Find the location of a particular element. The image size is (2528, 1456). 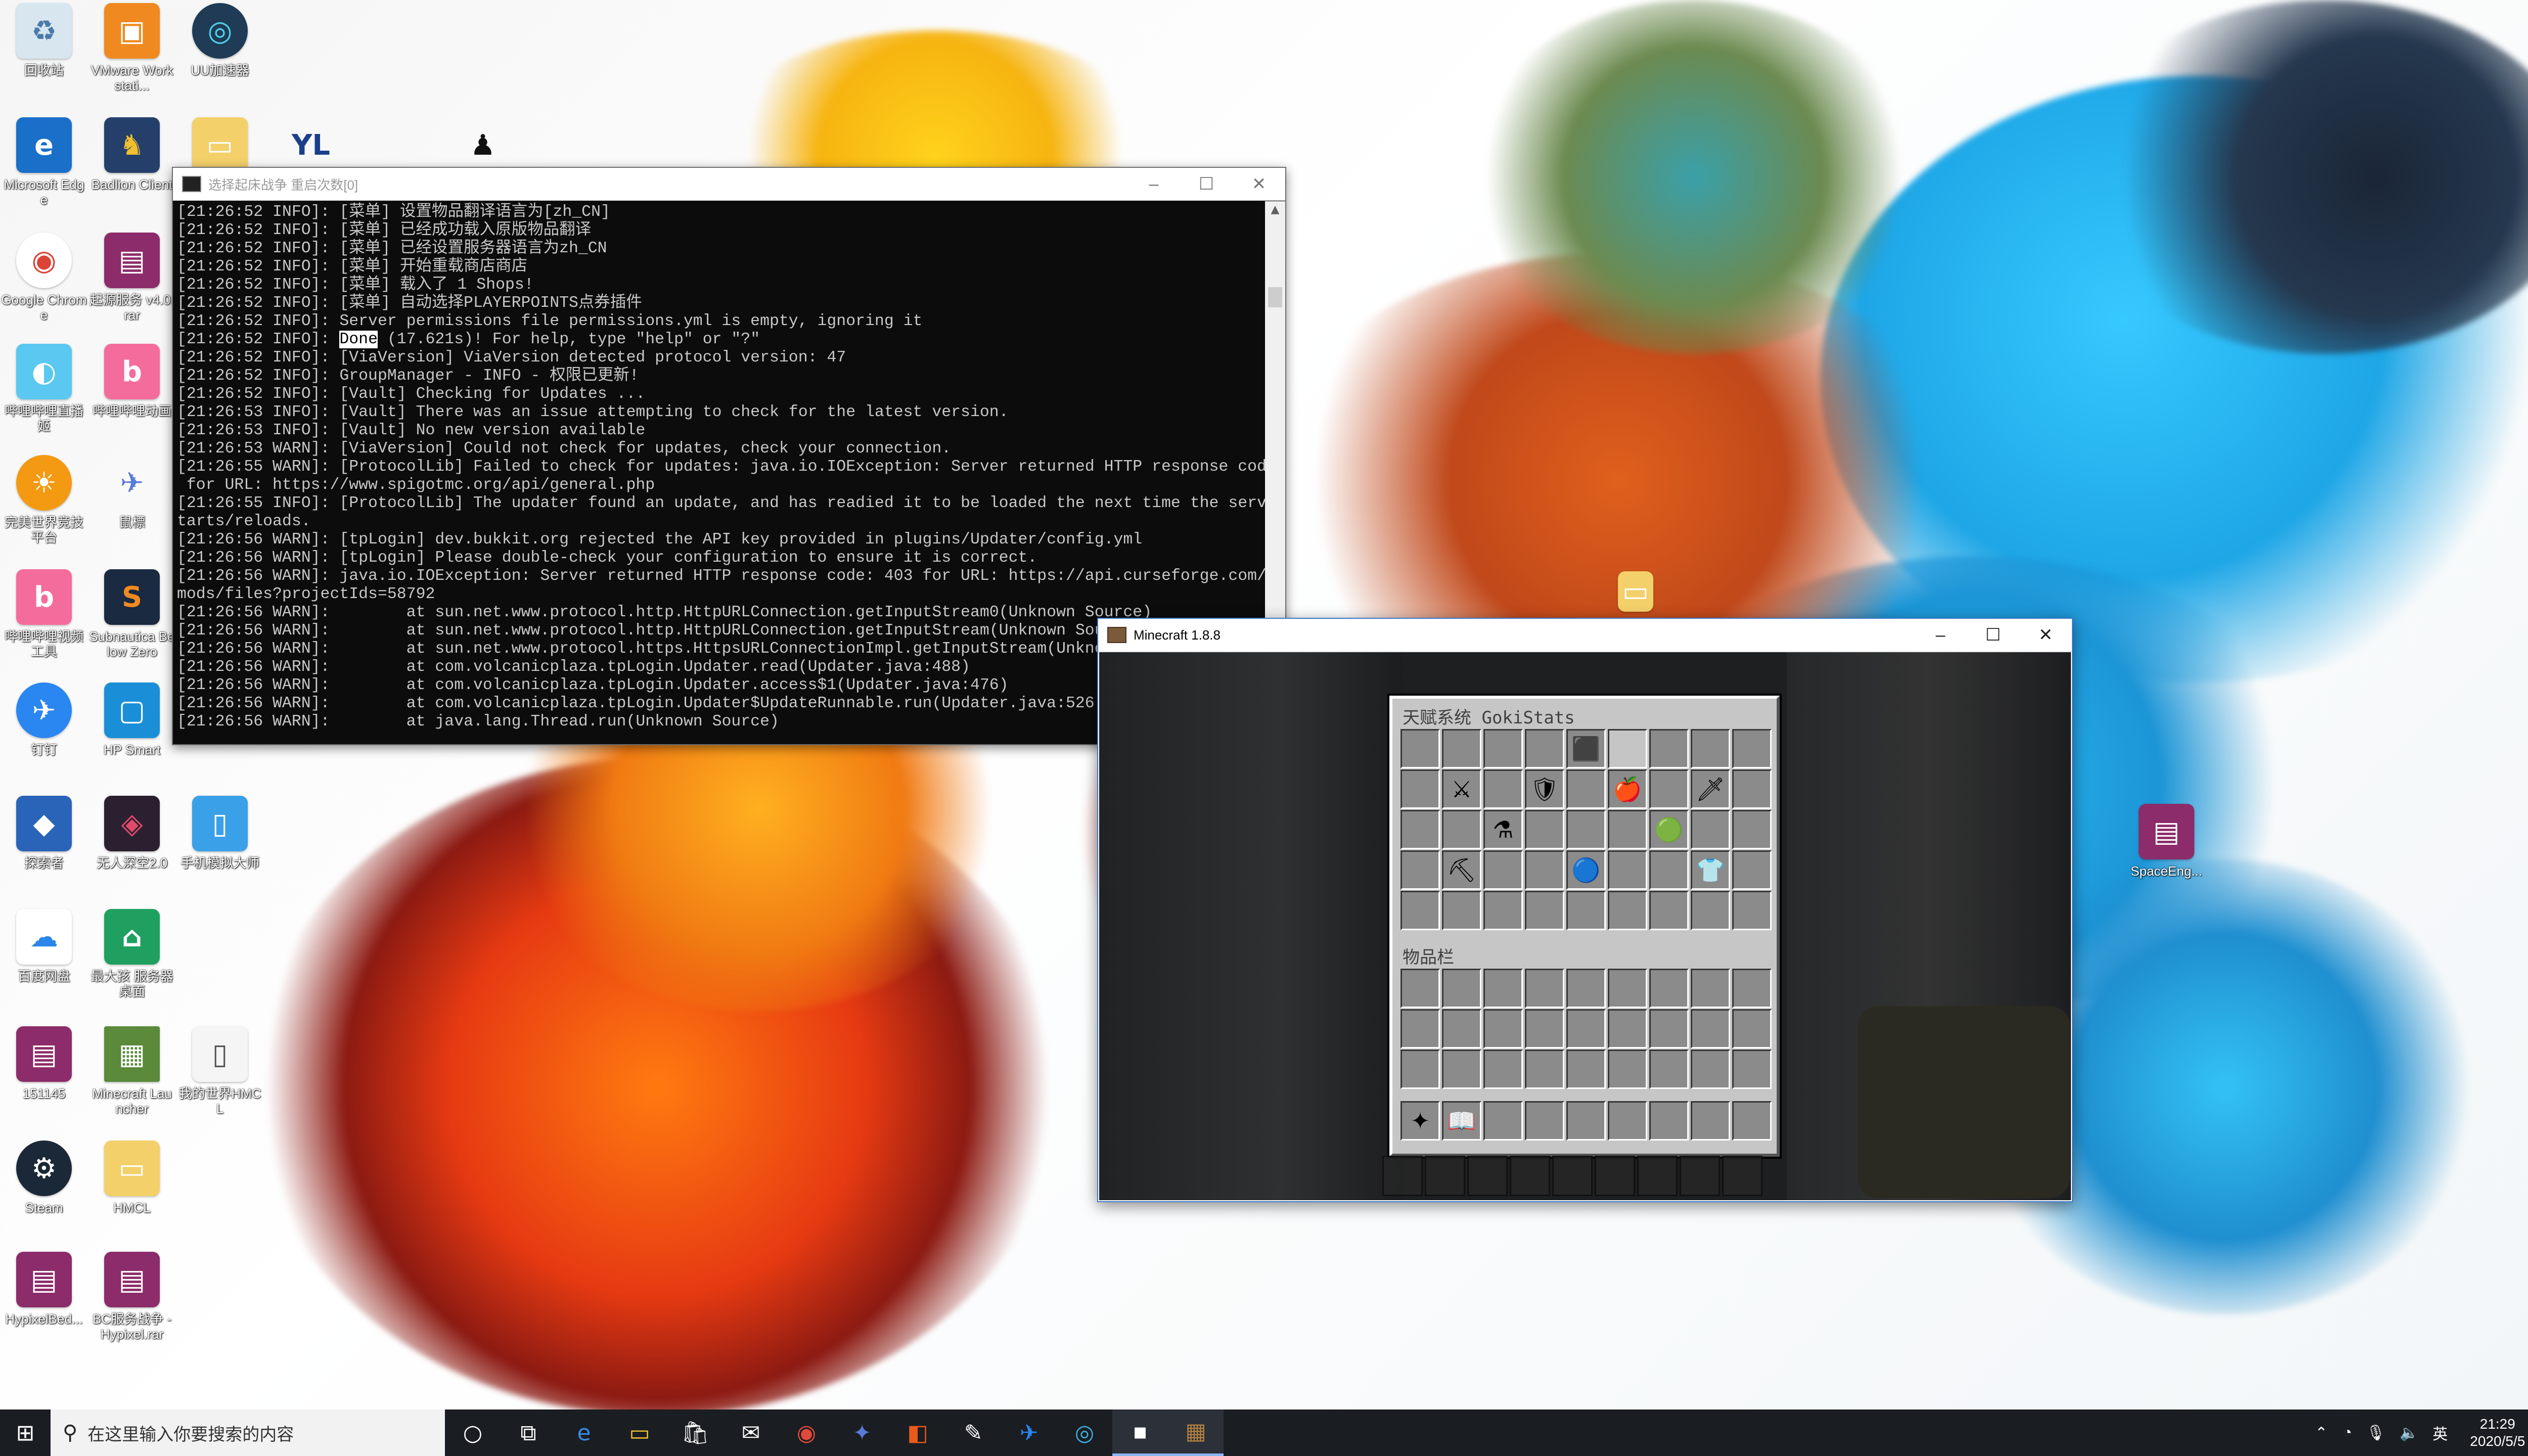

inventory-slot: 🗡 is located at coordinates (1711, 789).